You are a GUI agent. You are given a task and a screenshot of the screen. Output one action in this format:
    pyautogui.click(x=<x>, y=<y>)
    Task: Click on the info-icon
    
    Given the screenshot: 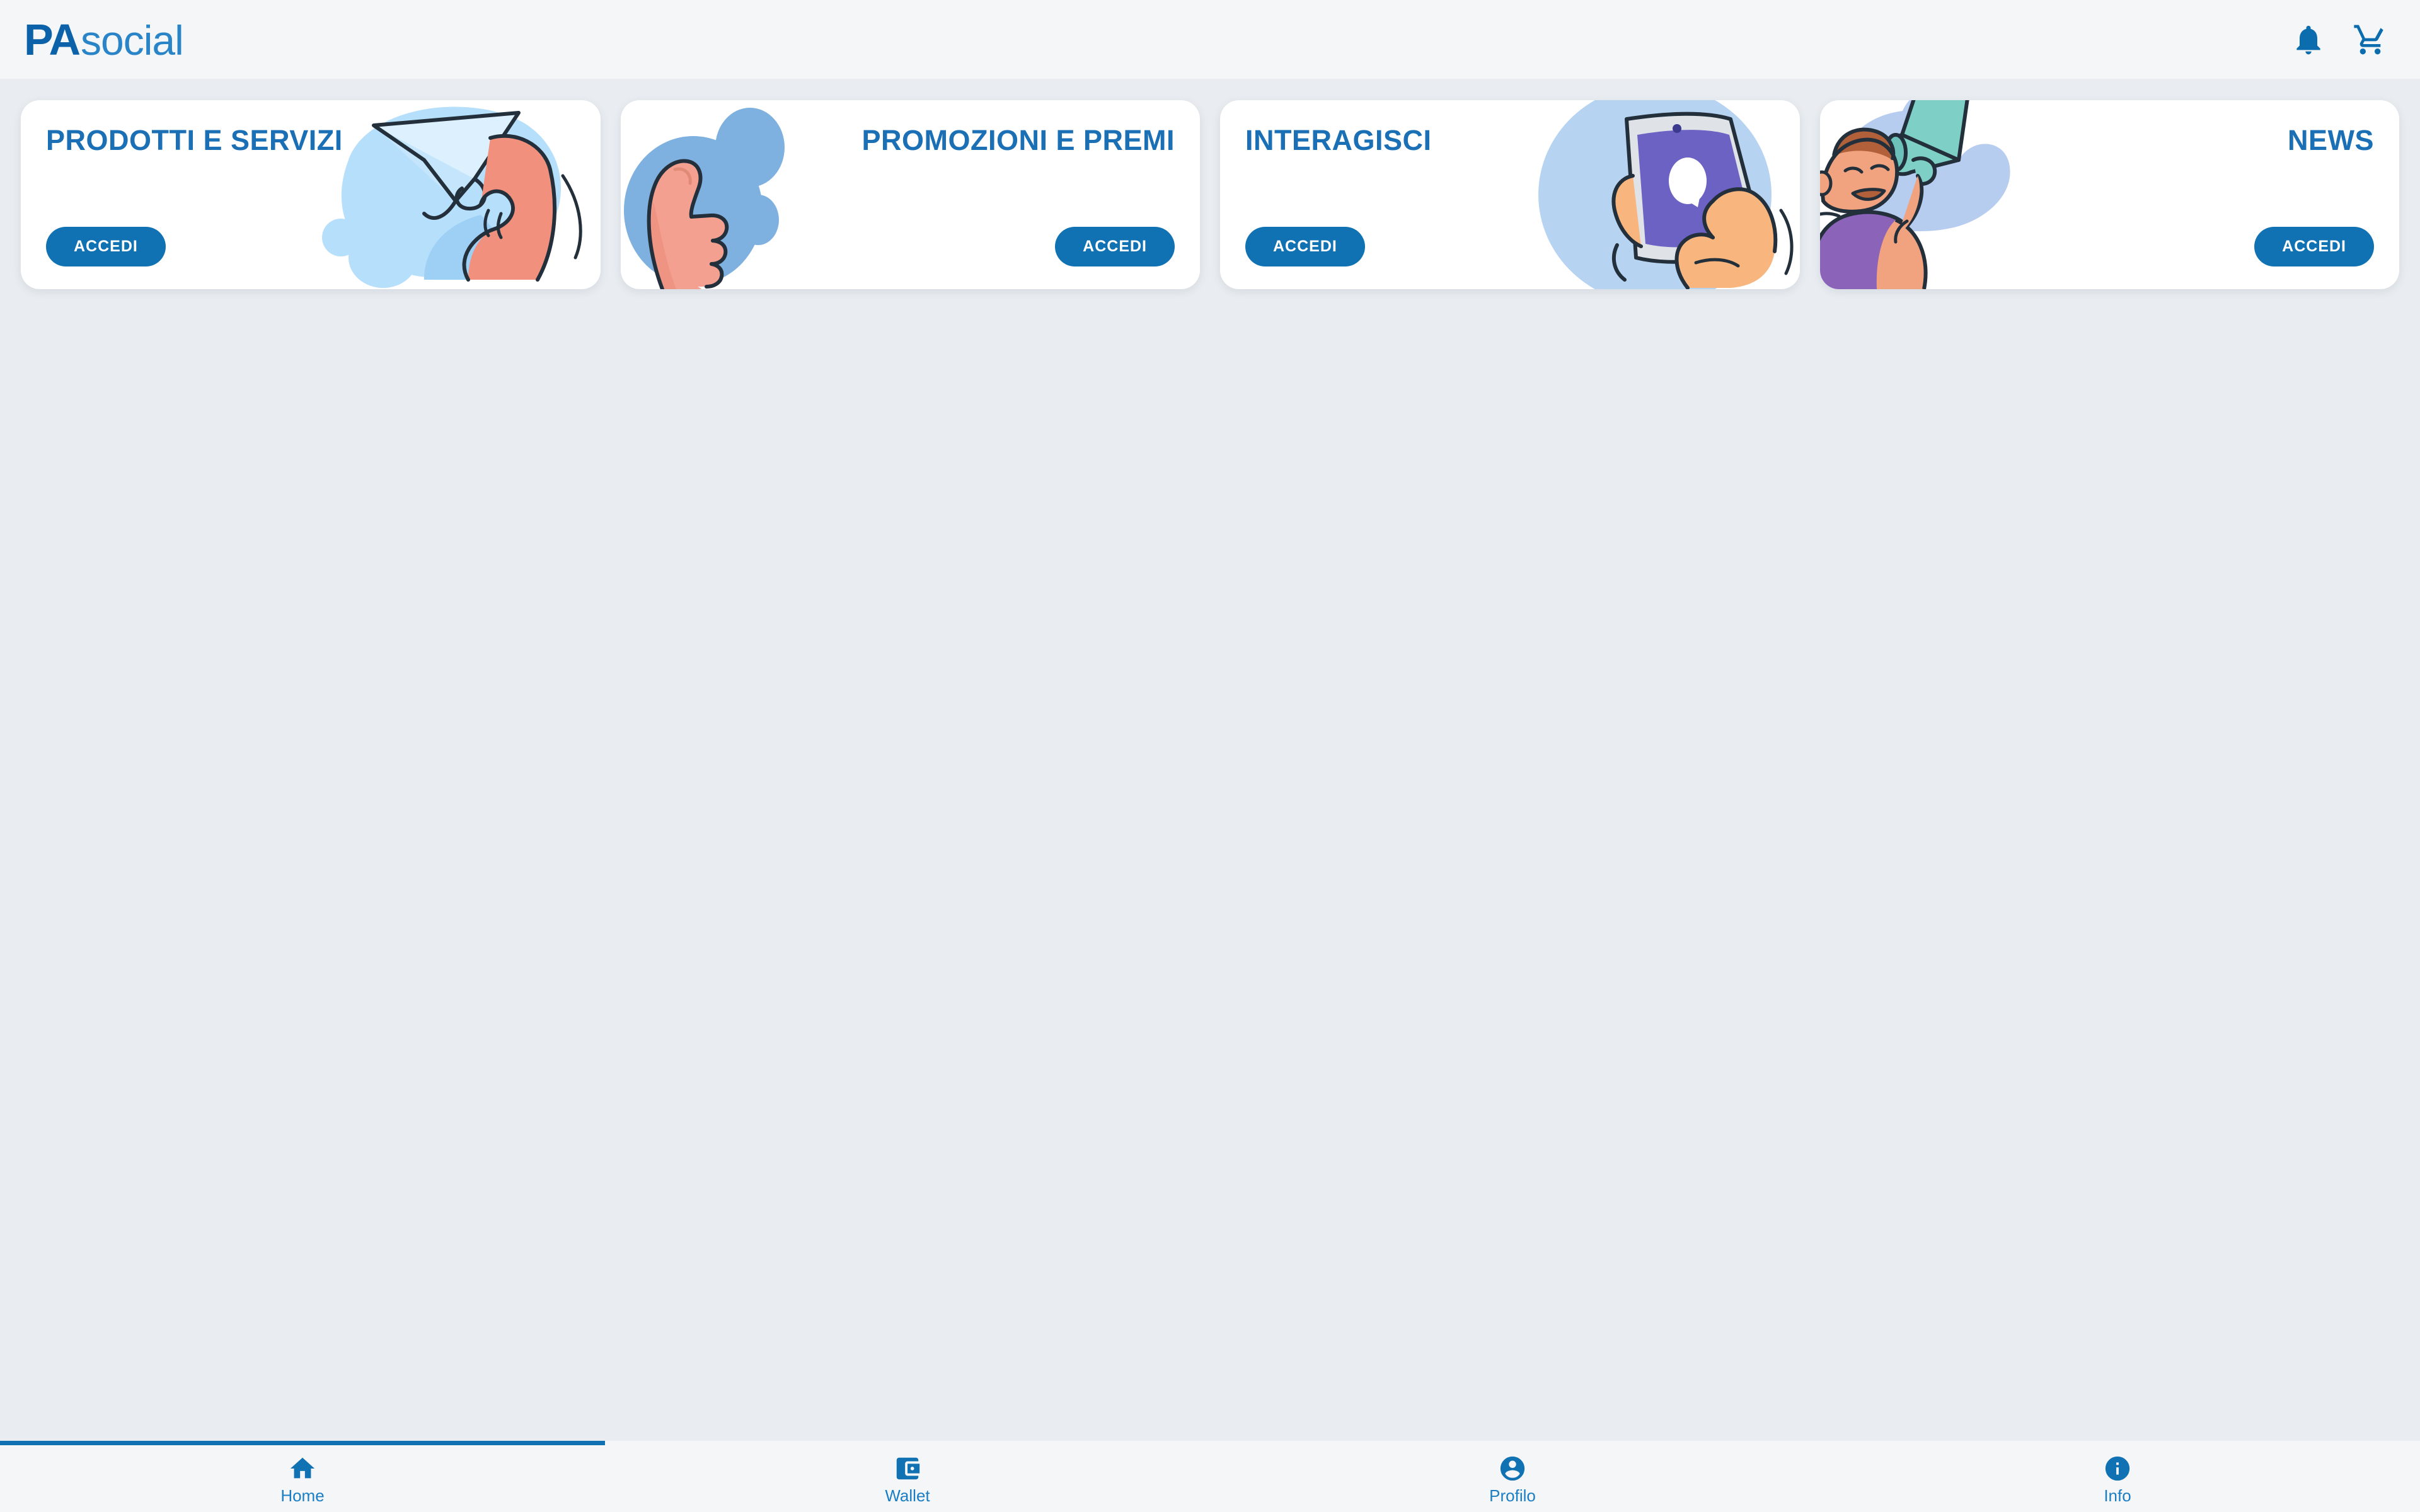 What is the action you would take?
    pyautogui.click(x=2117, y=1468)
    